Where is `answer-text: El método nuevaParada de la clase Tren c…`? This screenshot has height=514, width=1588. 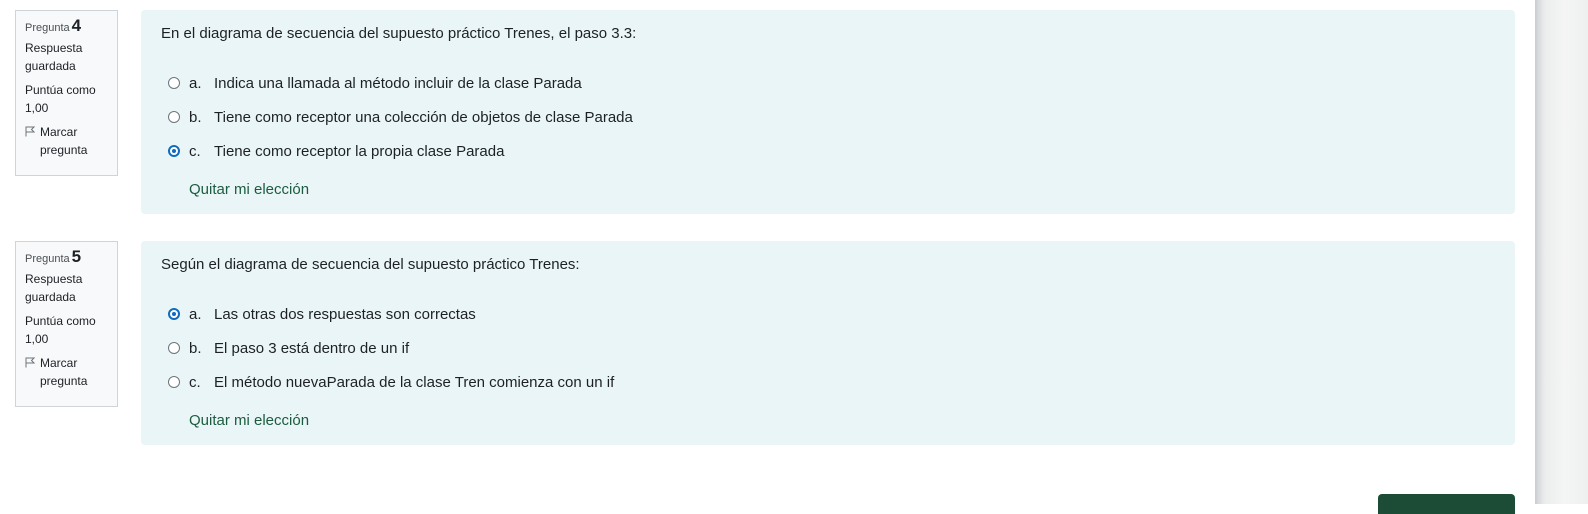 answer-text: El método nuevaParada de la clase Tren c… is located at coordinates (414, 382).